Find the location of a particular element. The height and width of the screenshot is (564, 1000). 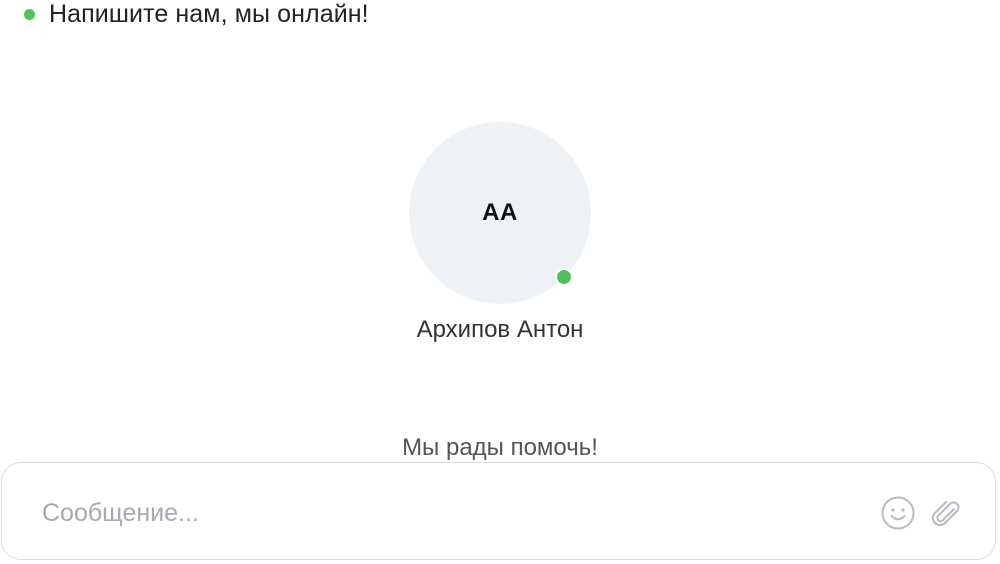

attach-button is located at coordinates (946, 513).